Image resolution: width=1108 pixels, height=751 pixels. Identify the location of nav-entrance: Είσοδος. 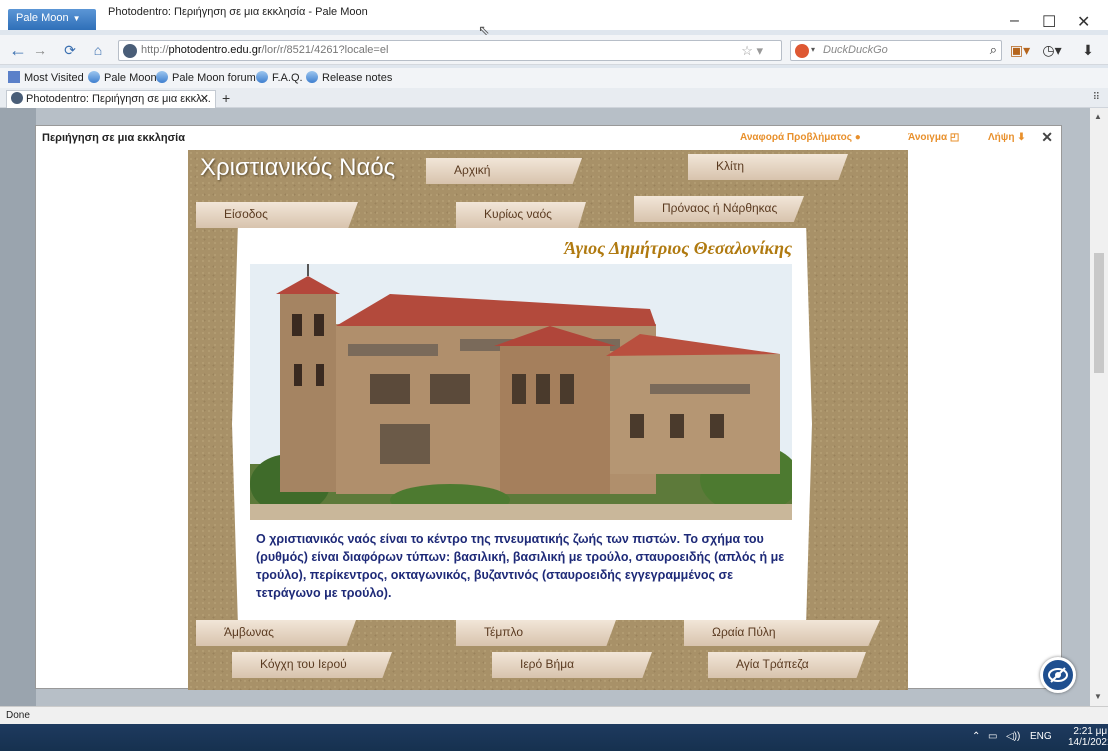
(277, 215).